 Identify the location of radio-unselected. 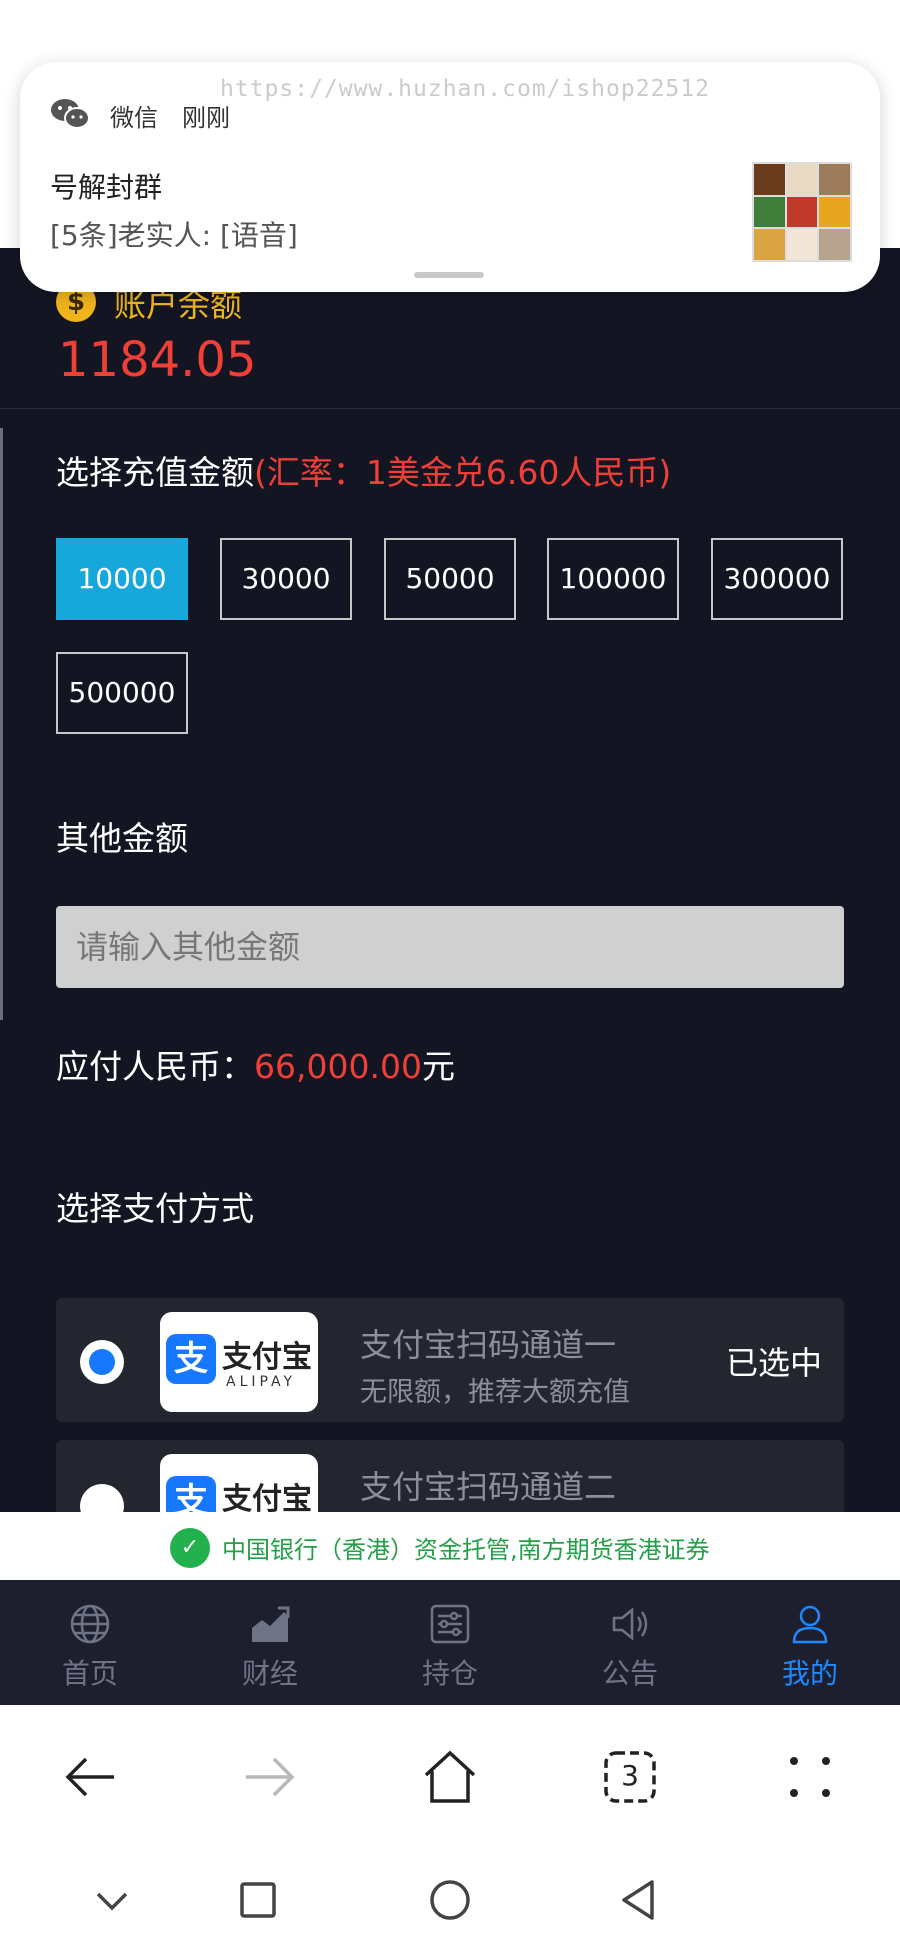
(102, 1498).